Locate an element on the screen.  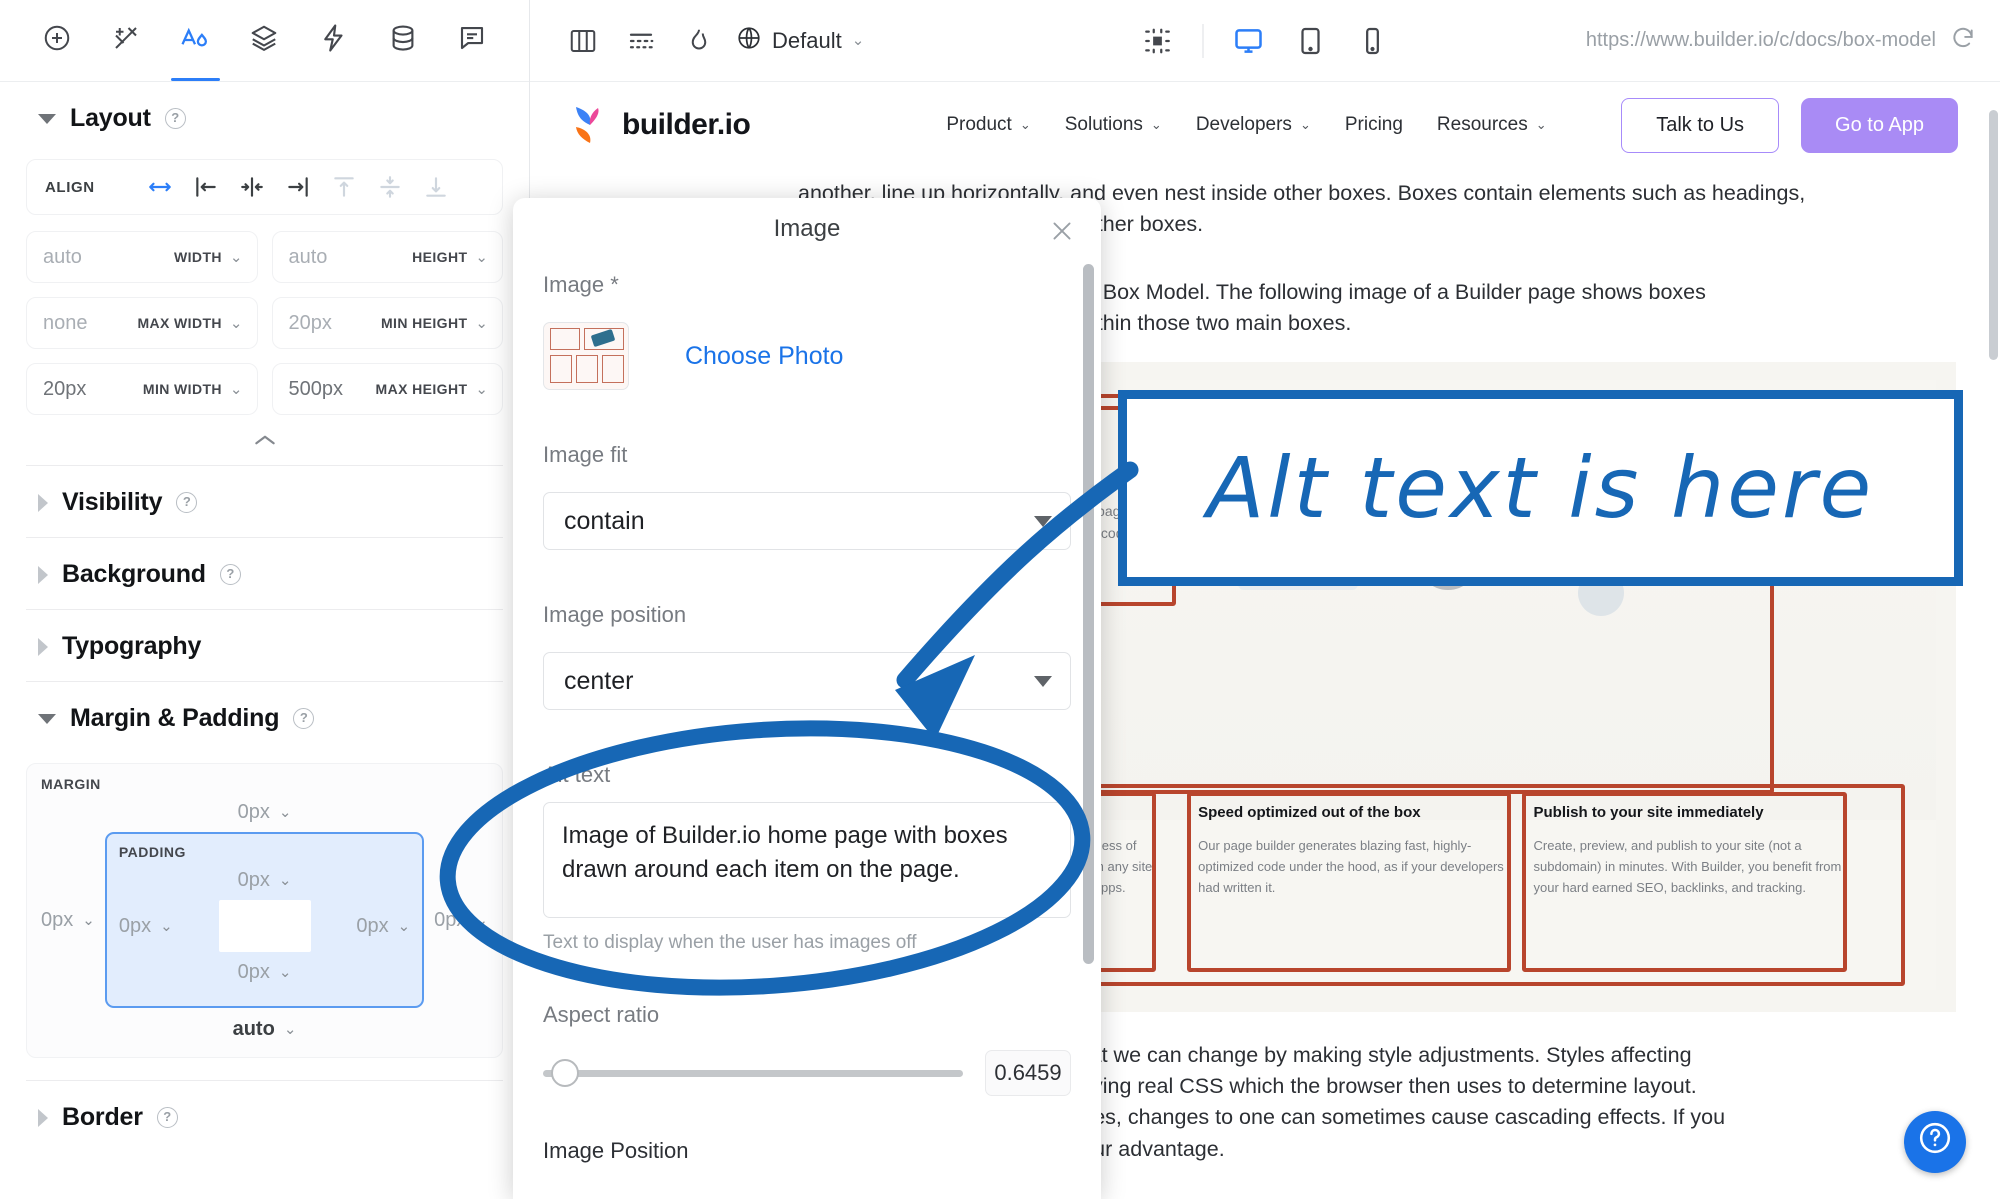
field-min-height-value: 20px is located at coordinates (310, 322).